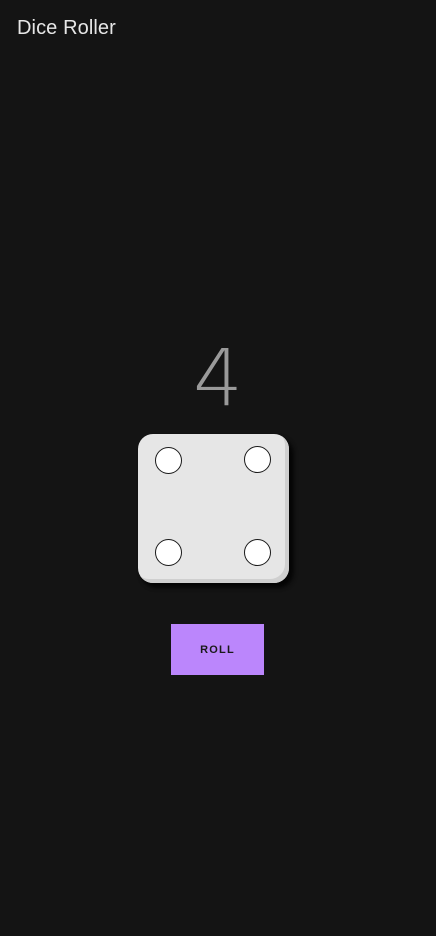  I want to click on app-title: Dice Roller, so click(66, 28).